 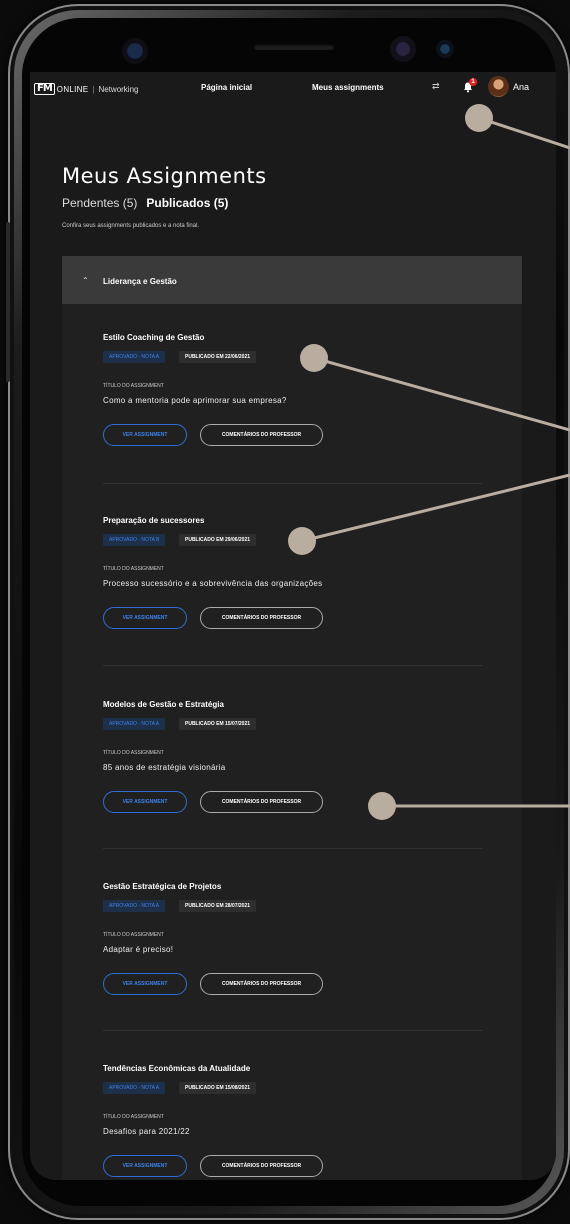 I want to click on assignment-title: 85 anos de estratégia visionária, so click(x=164, y=767).